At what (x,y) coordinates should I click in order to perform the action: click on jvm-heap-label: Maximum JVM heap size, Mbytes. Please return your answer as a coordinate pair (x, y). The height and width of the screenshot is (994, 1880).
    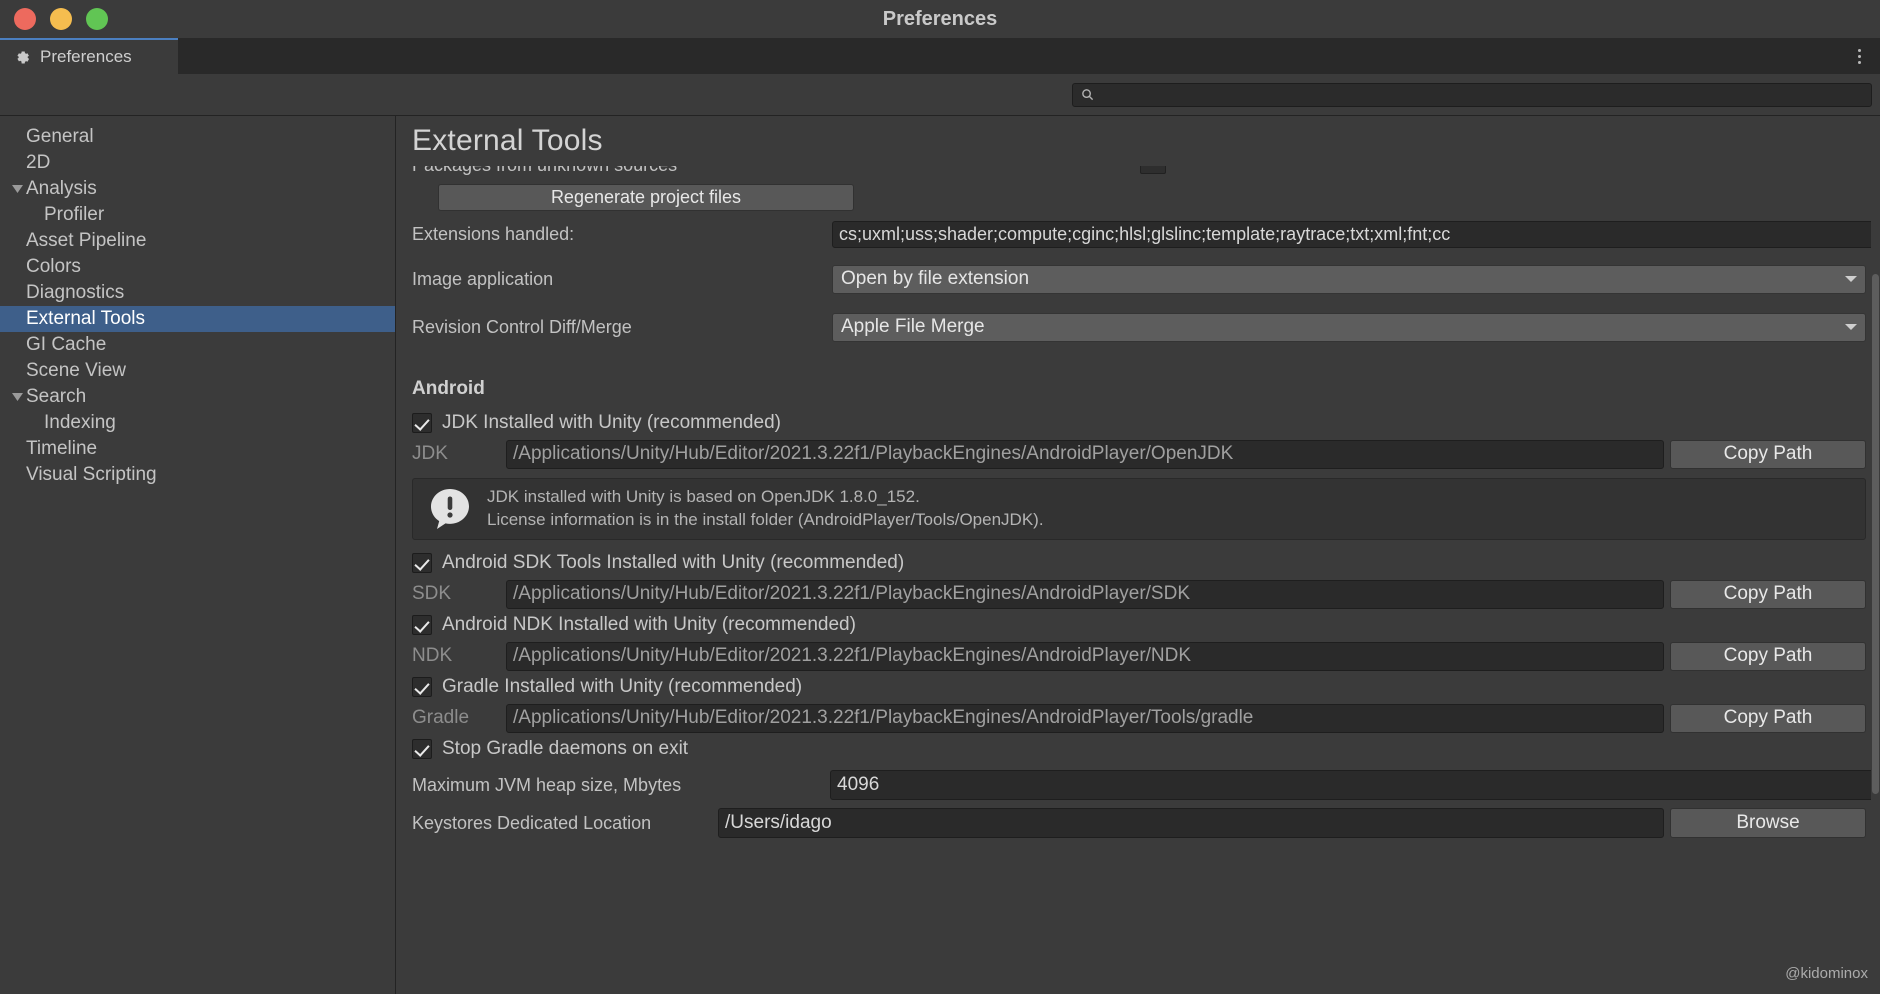
    Looking at the image, I should click on (547, 784).